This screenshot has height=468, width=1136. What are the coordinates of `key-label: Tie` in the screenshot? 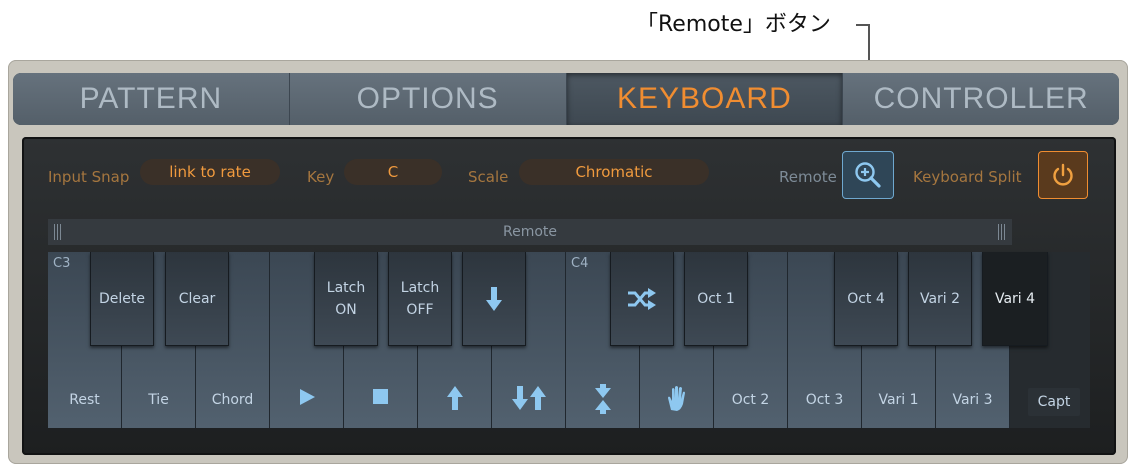 It's located at (158, 400).